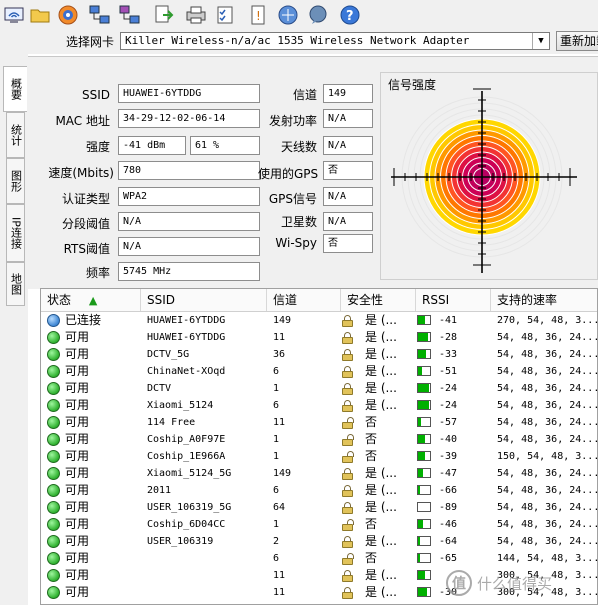  What do you see at coordinates (544, 300) in the screenshot?
I see `col-rates: 支持的速率` at bounding box center [544, 300].